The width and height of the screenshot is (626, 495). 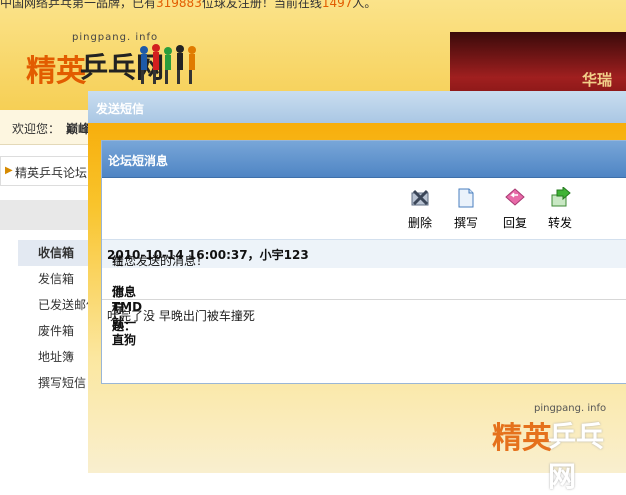 I want to click on compose-label: 撰写, so click(x=465, y=223).